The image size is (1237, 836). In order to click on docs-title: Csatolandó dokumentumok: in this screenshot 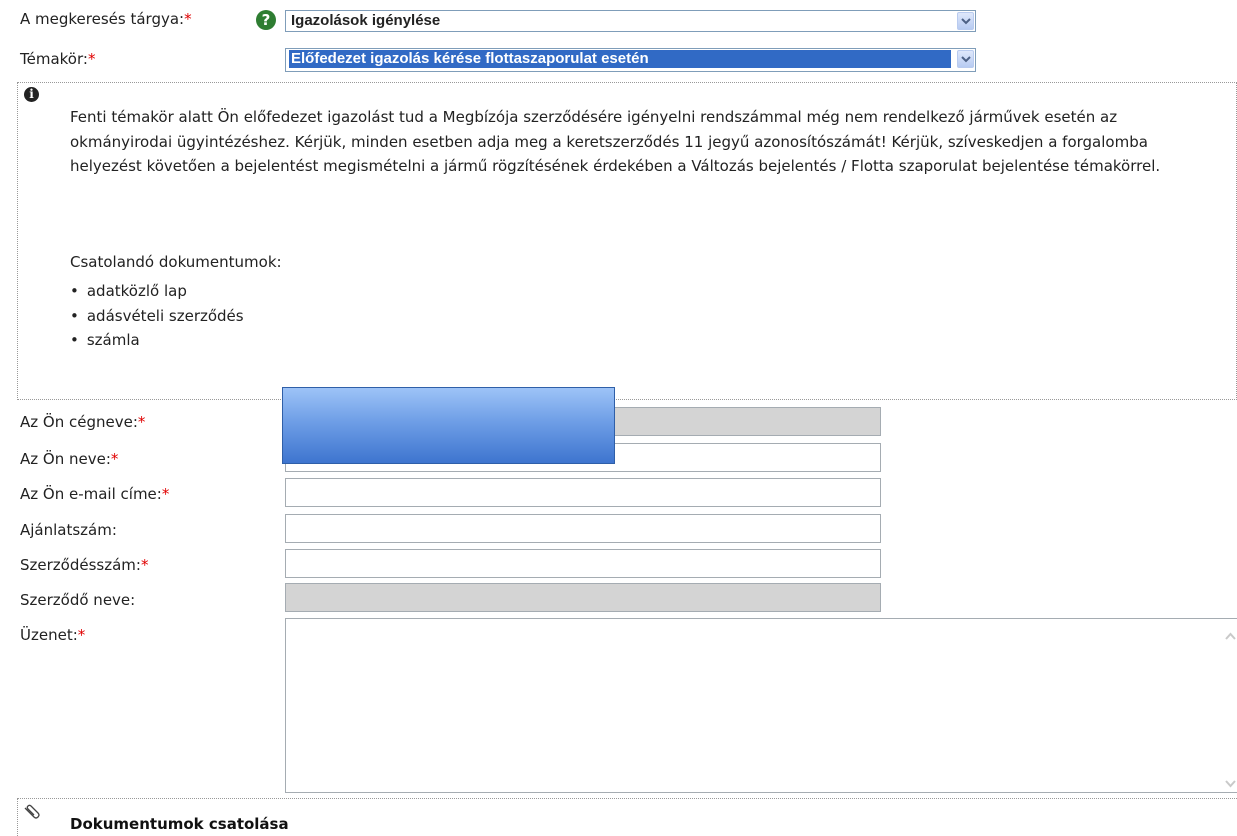, I will do `click(176, 262)`.